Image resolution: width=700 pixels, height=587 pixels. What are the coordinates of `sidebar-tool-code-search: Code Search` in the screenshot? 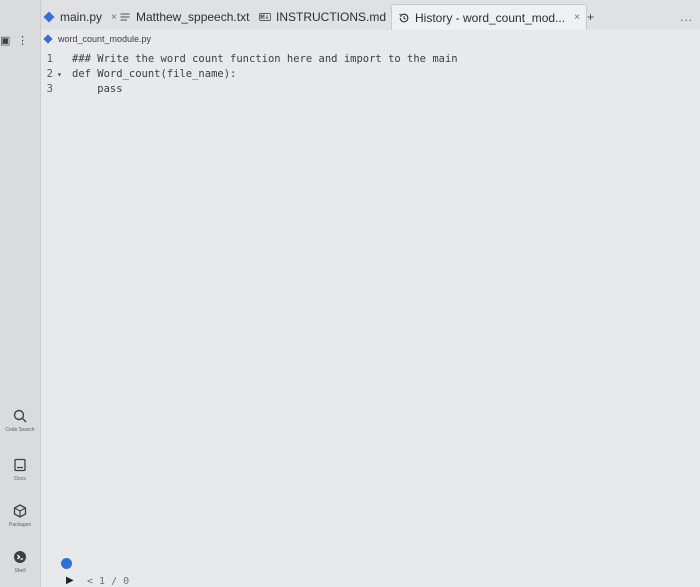 It's located at (20, 420).